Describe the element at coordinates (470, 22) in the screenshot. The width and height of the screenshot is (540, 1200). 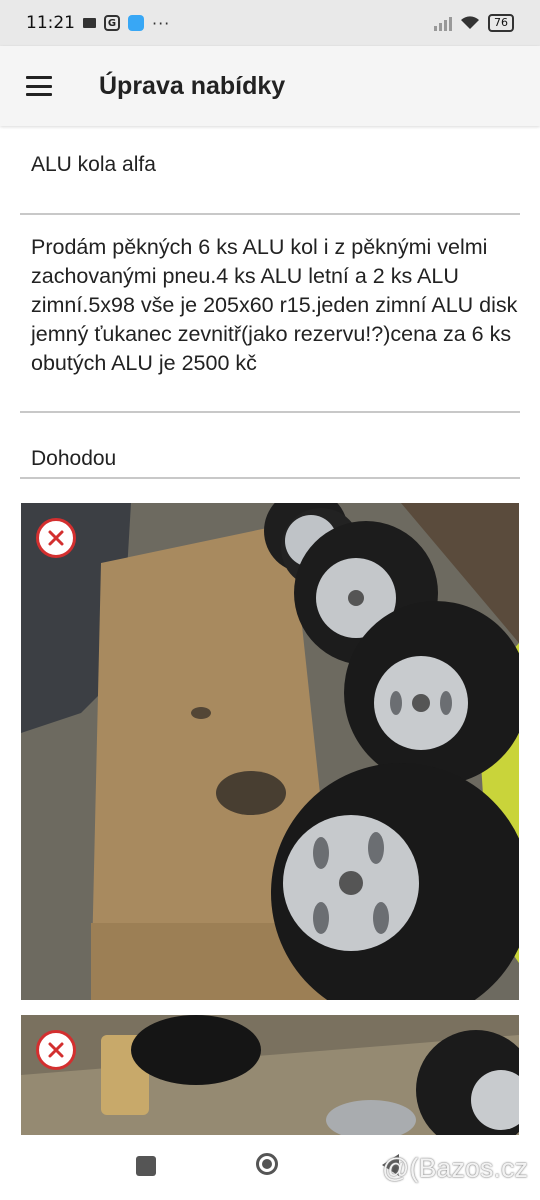
I see `wifi-icon` at that location.